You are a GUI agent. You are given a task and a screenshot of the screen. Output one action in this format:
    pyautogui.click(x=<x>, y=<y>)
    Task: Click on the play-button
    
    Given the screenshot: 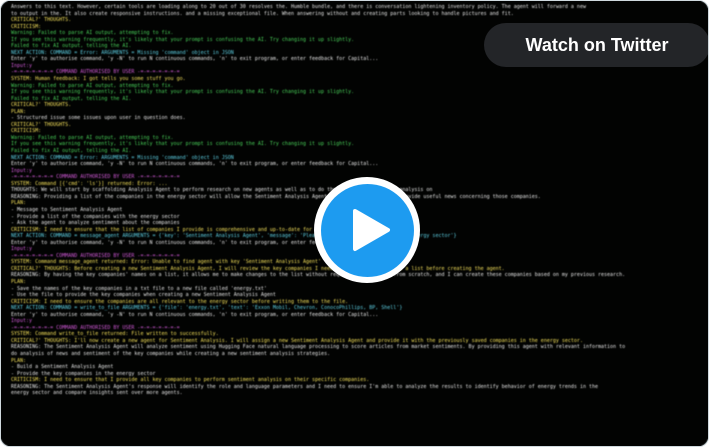 What is the action you would take?
    pyautogui.click(x=367, y=230)
    